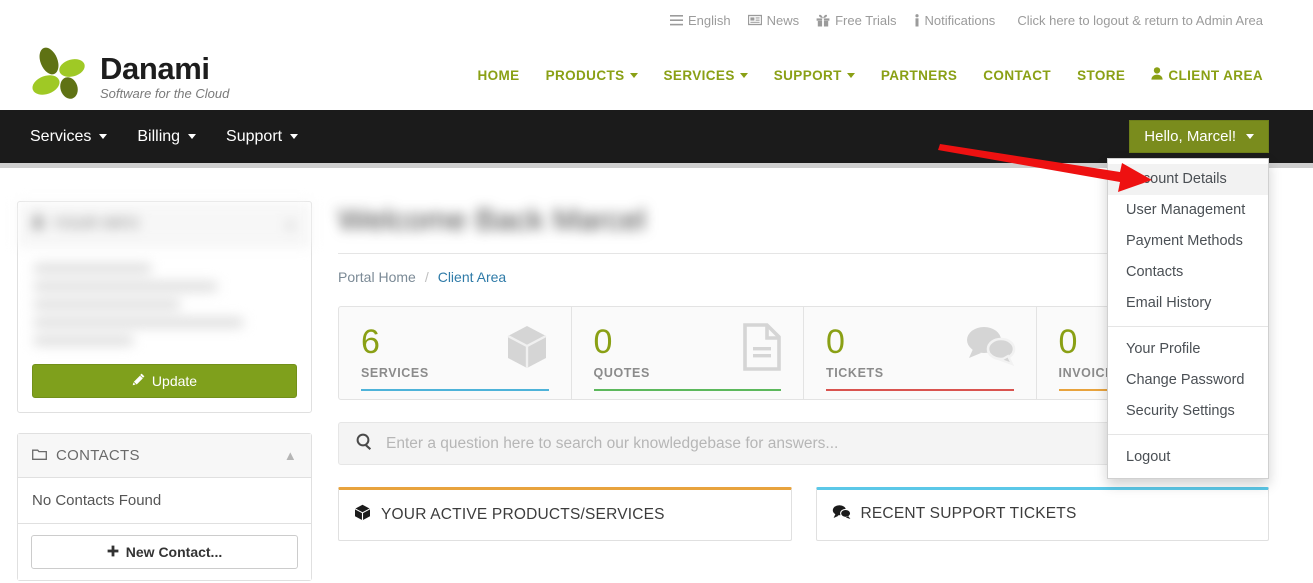 The image size is (1313, 583). What do you see at coordinates (706, 75) in the screenshot?
I see `nav-services: SERVICES` at bounding box center [706, 75].